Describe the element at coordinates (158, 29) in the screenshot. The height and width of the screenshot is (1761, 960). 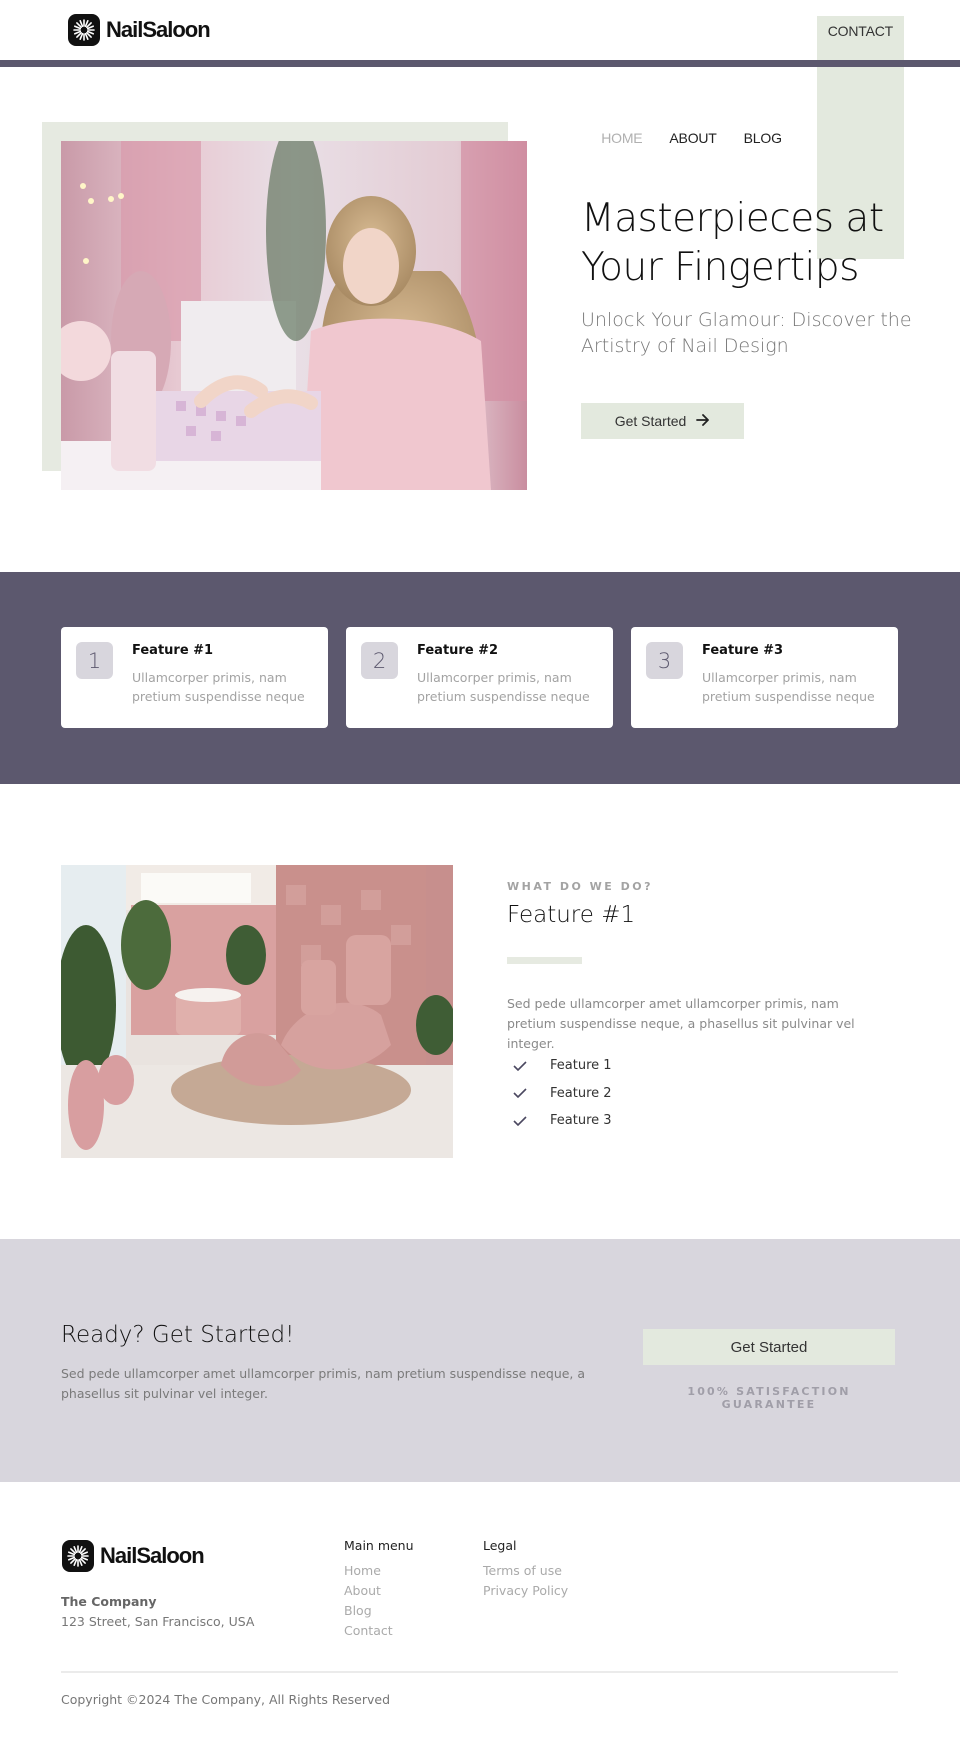
I see `brand-name: NailSaloon` at that location.